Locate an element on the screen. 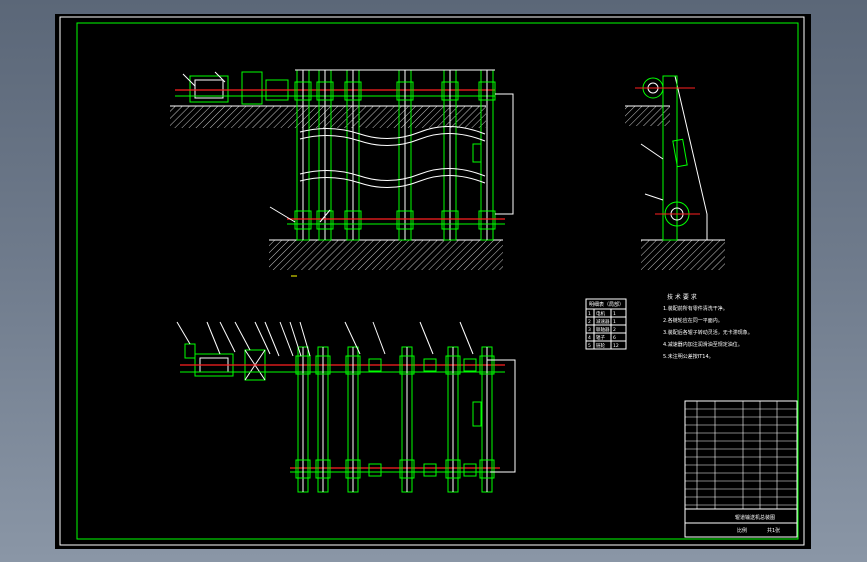 The width and height of the screenshot is (867, 562). tensioner is located at coordinates (477, 414).